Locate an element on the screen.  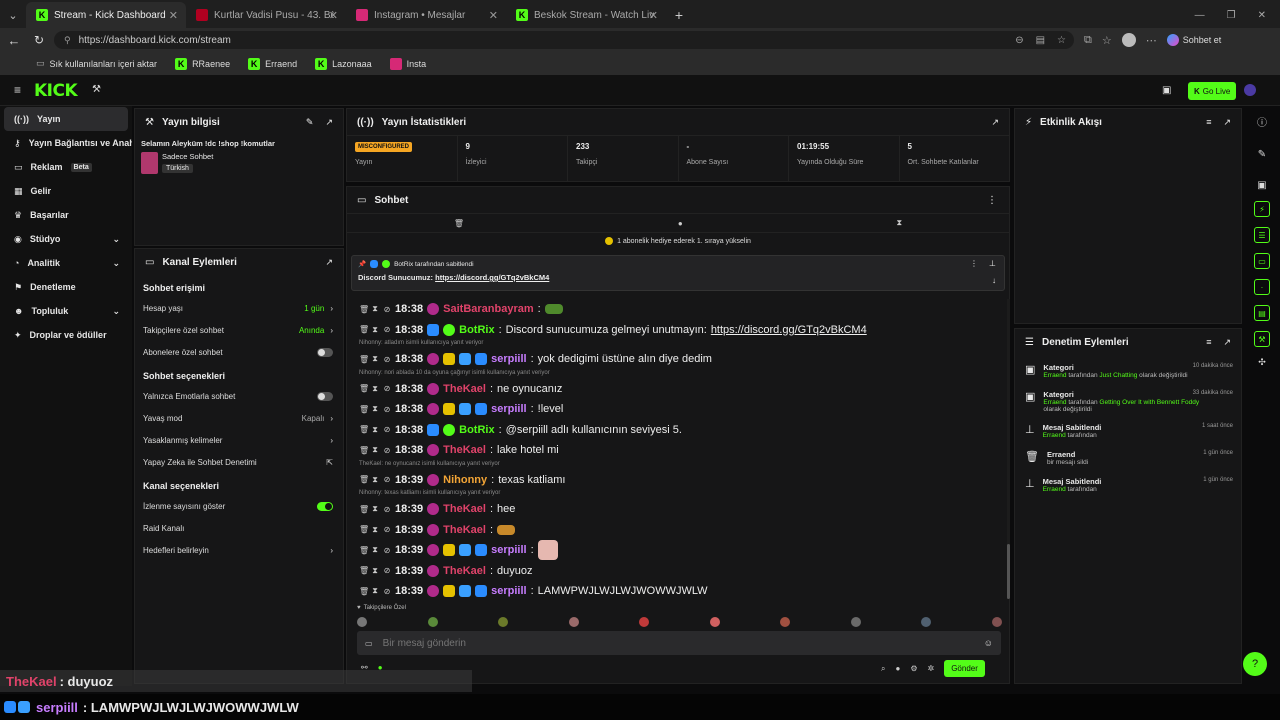
followers-only-row: Takipçilere özel sohbet Anında › is located at coordinates (239, 330).